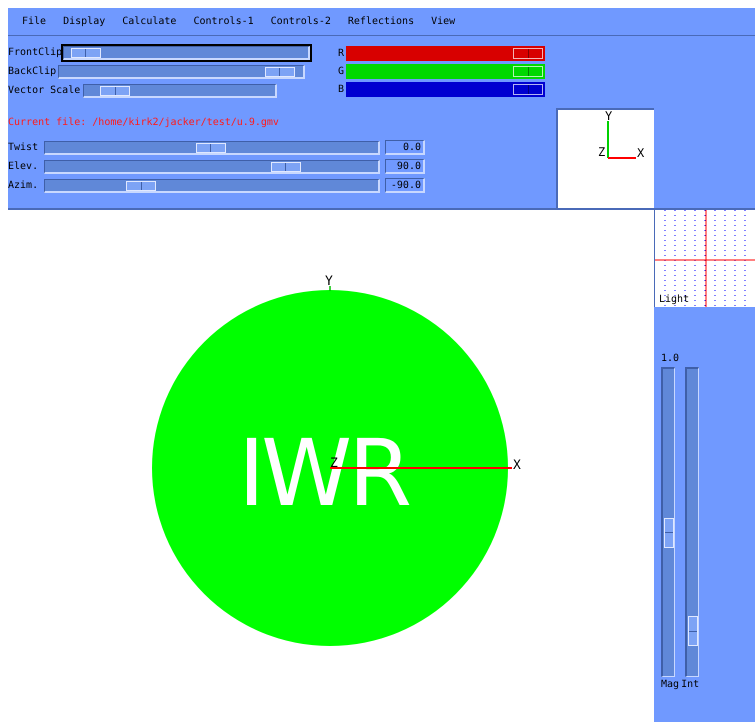 This screenshot has width=755, height=722. What do you see at coordinates (24, 147) in the screenshot?
I see `slider-label: Twist` at bounding box center [24, 147].